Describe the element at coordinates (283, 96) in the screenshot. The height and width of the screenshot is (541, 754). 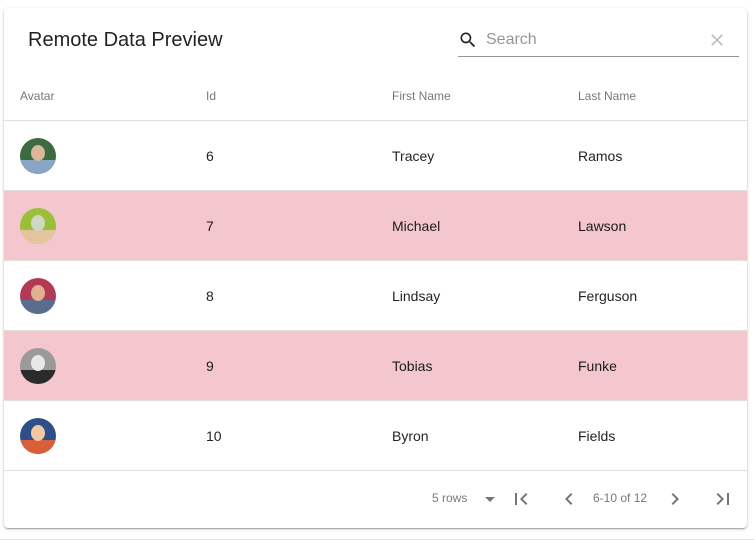
I see `column-header-id: Id` at that location.